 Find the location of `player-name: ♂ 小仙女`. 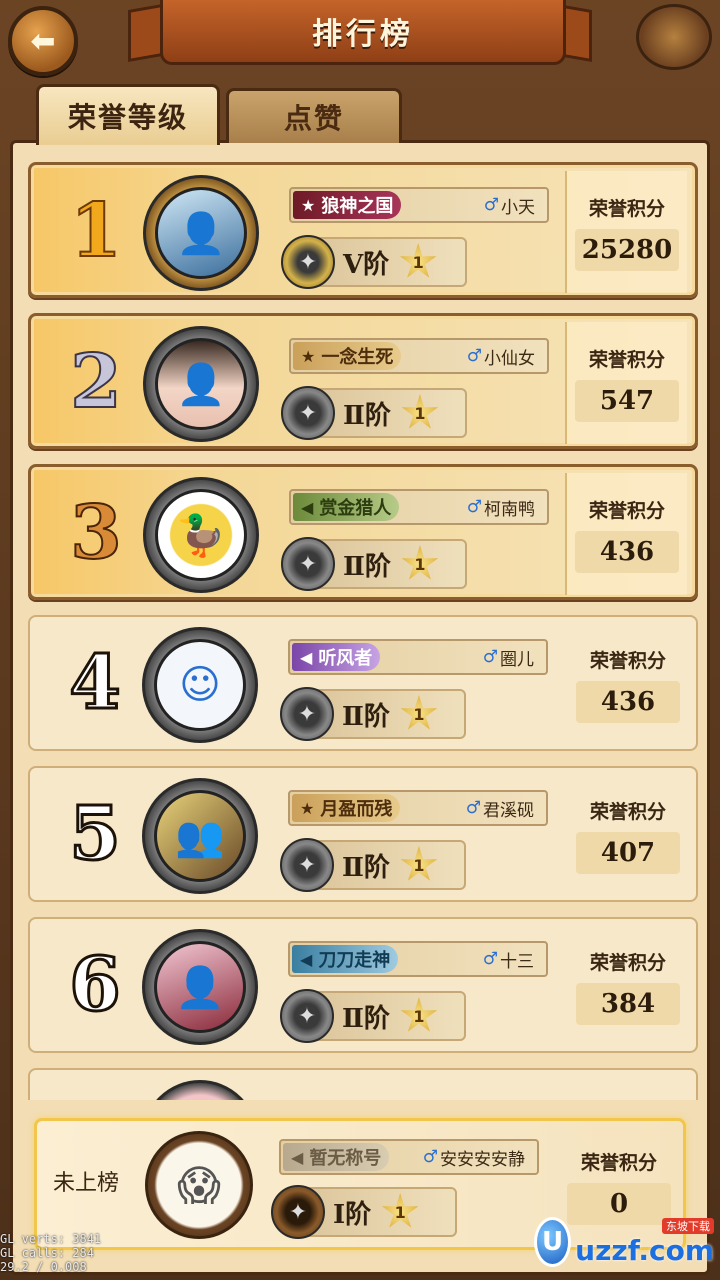

player-name: ♂ 小仙女 is located at coordinates (501, 356).